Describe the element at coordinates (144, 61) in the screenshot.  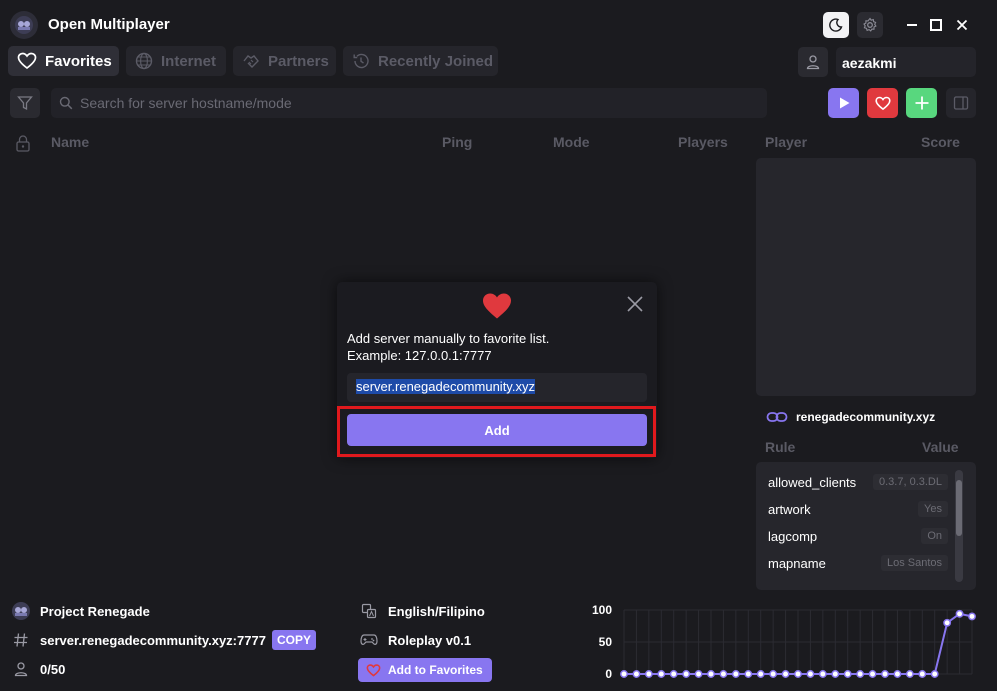
I see `globe-icon` at that location.